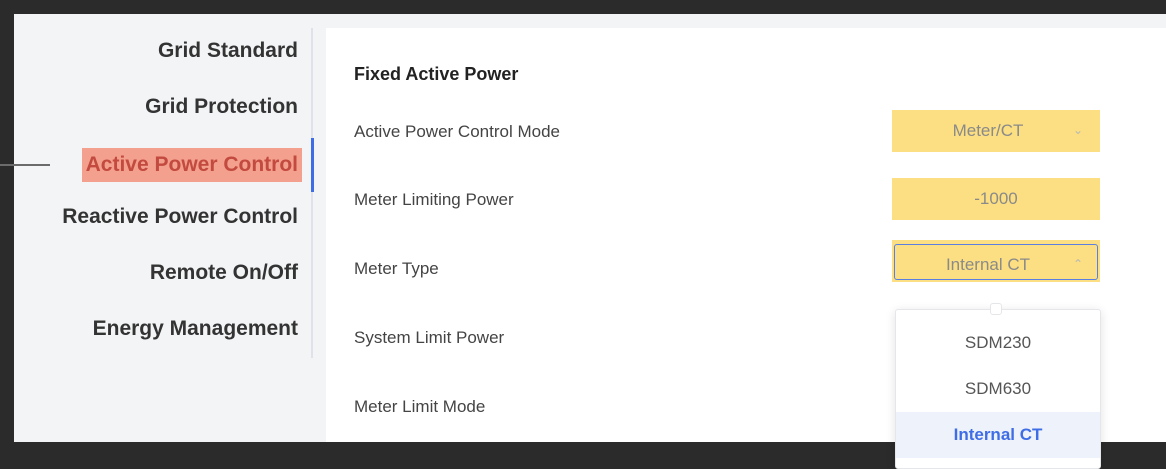 The image size is (1166, 469). I want to click on sidebar-item-grid-standard: Grid Standard, so click(228, 51).